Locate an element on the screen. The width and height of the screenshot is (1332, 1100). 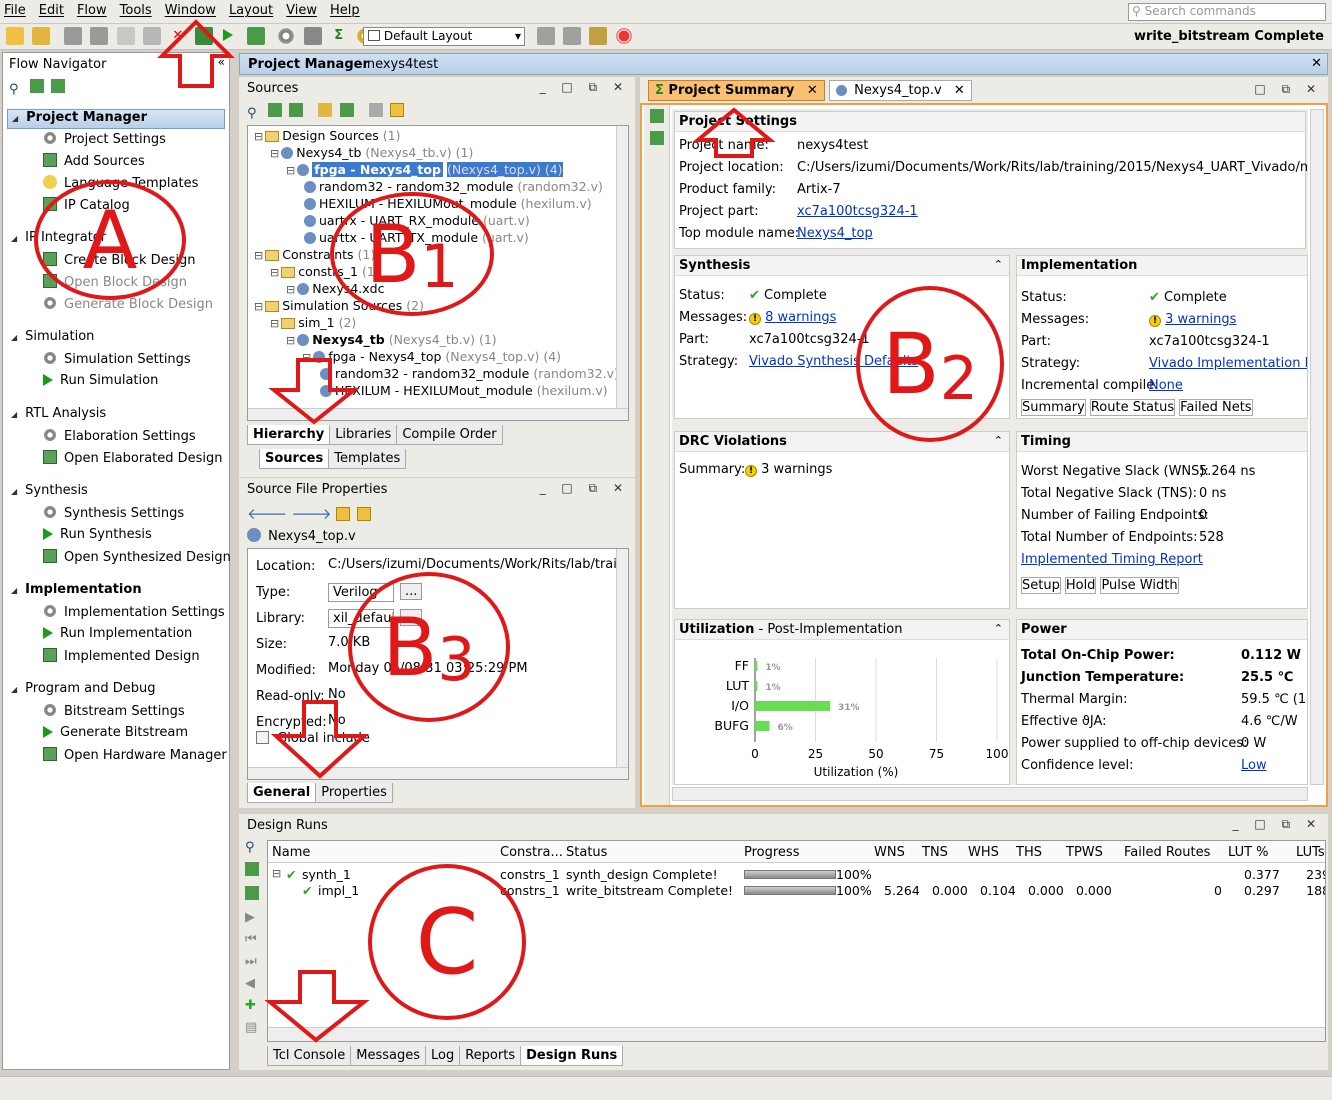
arrow-down-hierarchy is located at coordinates (314, 391).